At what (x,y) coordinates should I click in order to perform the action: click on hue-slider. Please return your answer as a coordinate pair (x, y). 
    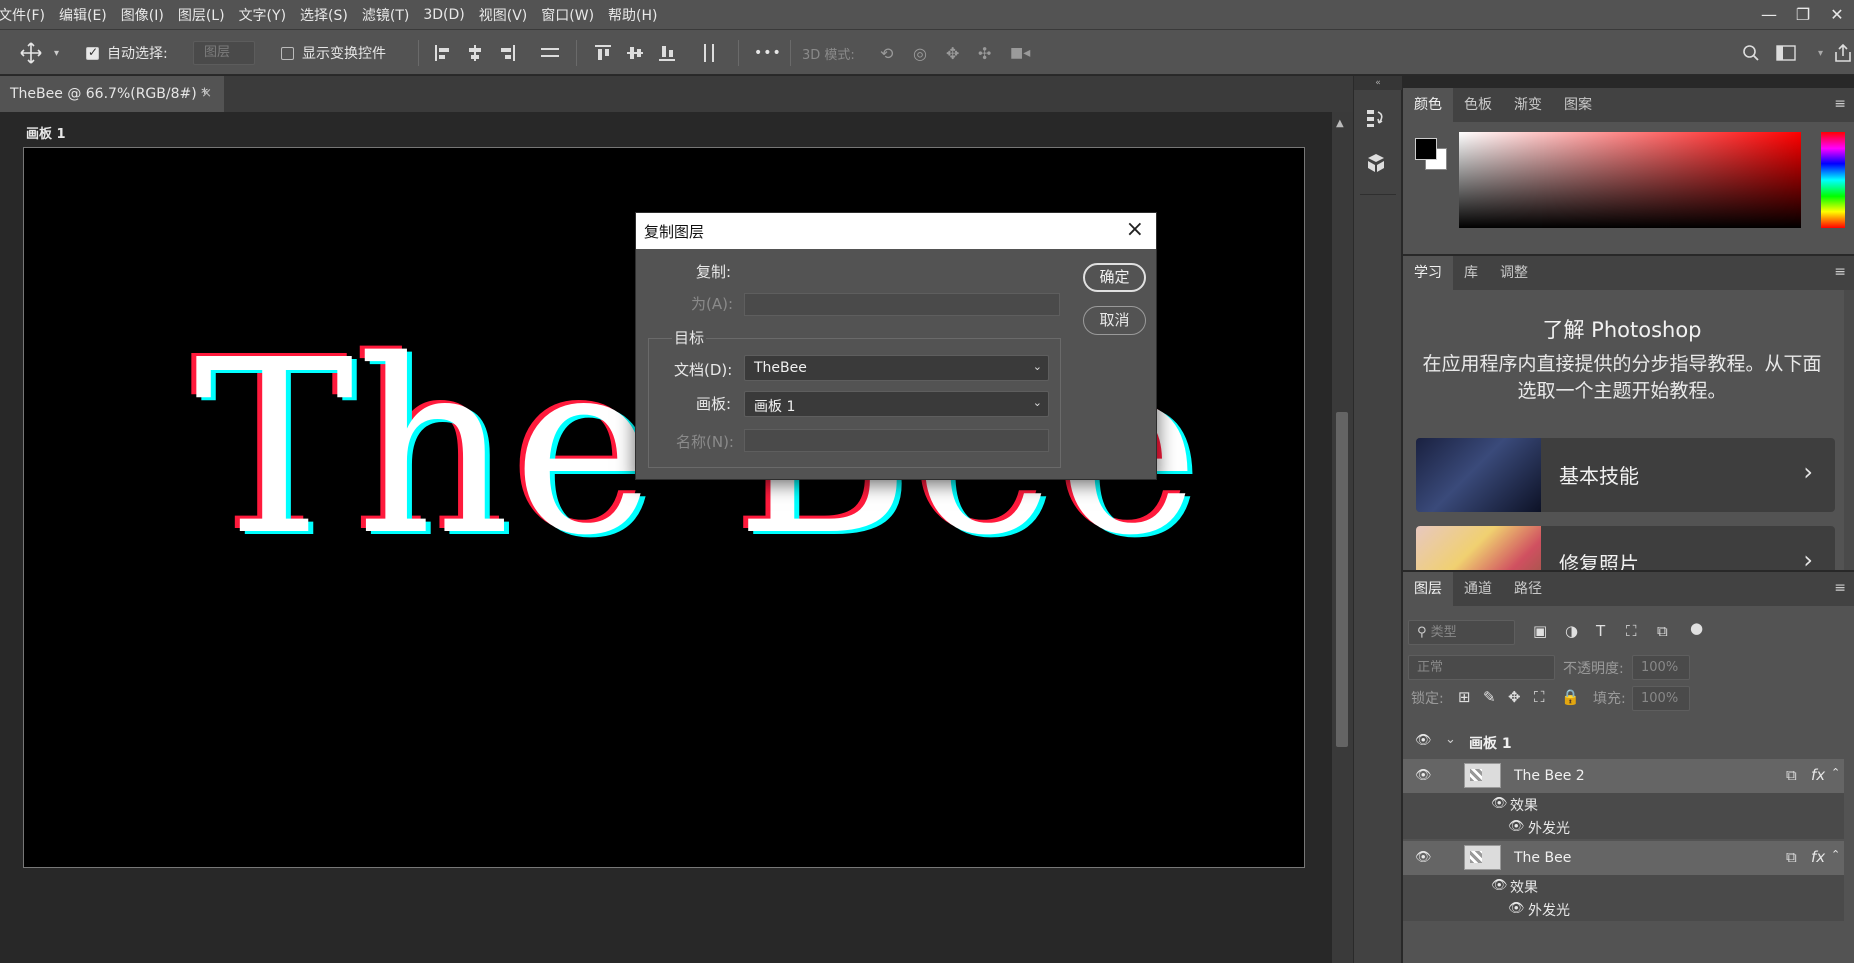
    Looking at the image, I should click on (1833, 180).